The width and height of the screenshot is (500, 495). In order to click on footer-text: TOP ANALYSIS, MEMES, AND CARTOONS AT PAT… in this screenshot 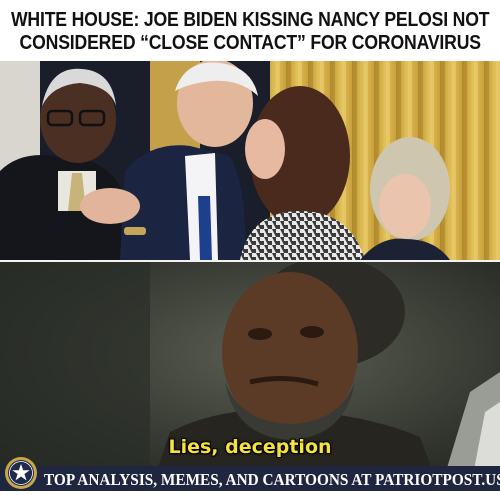, I will do `click(272, 479)`.